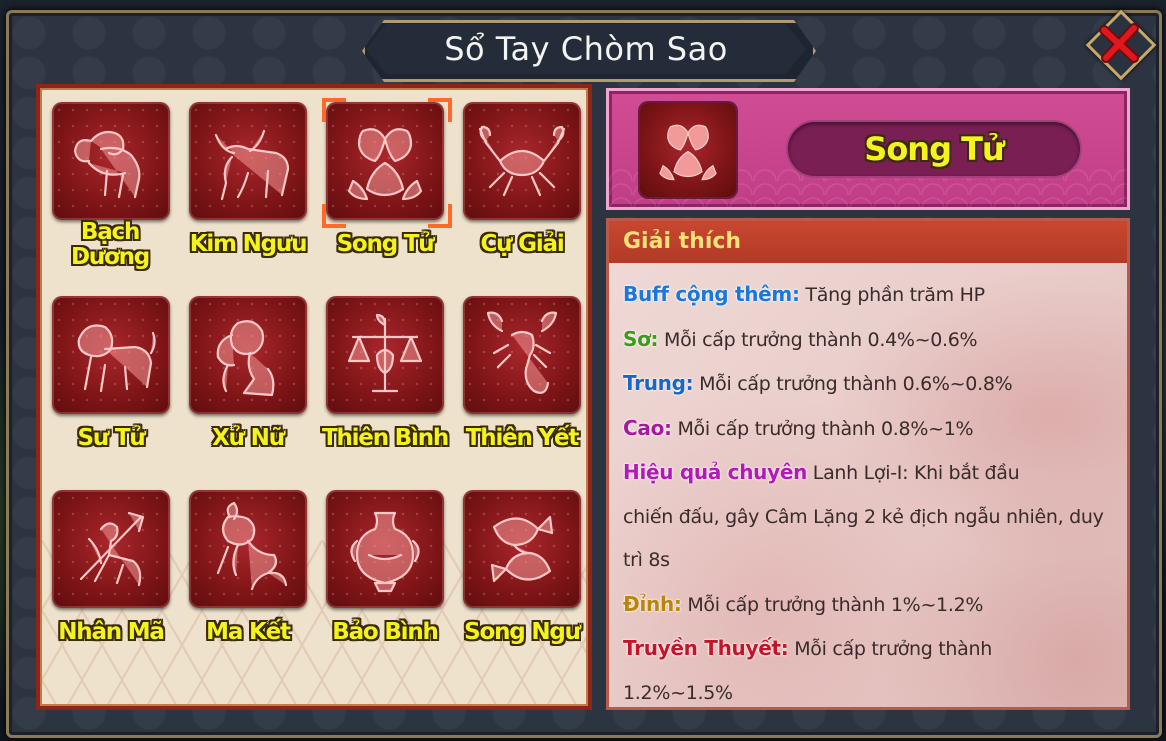 The height and width of the screenshot is (741, 1166). Describe the element at coordinates (895, 295) in the screenshot. I see `description-line-text: Tăng phần trăm HP` at that location.